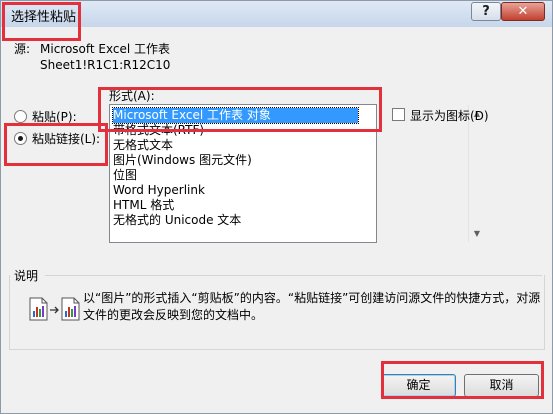  I want to click on format-item: 位图, so click(125, 175).